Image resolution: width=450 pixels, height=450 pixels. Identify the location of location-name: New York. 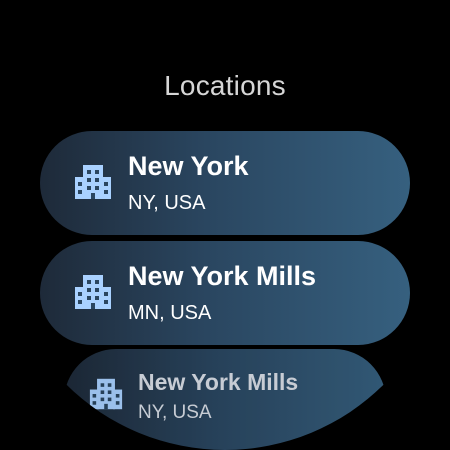
(188, 166).